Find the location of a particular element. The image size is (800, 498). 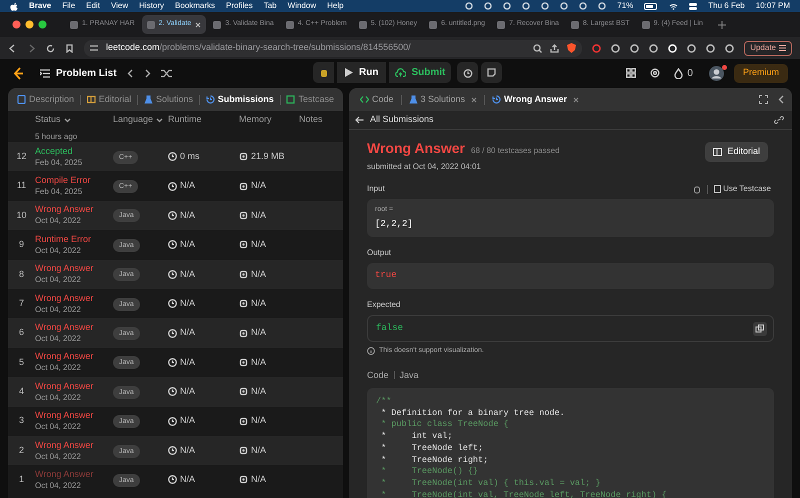

app-menu: Brave is located at coordinates (40, 6).